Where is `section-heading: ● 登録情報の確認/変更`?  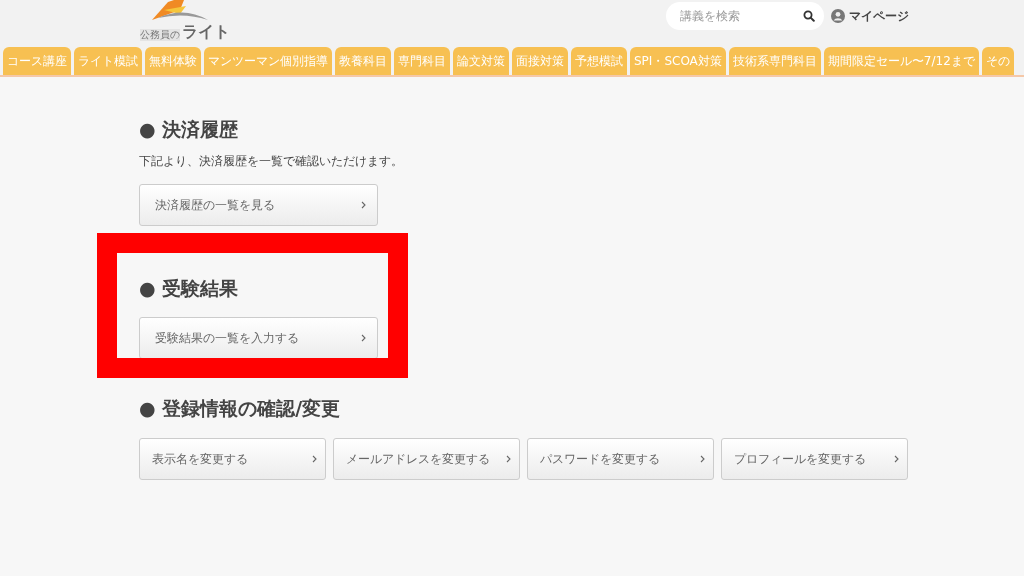
section-heading: ● 登録情報の確認/変更 is located at coordinates (240, 408).